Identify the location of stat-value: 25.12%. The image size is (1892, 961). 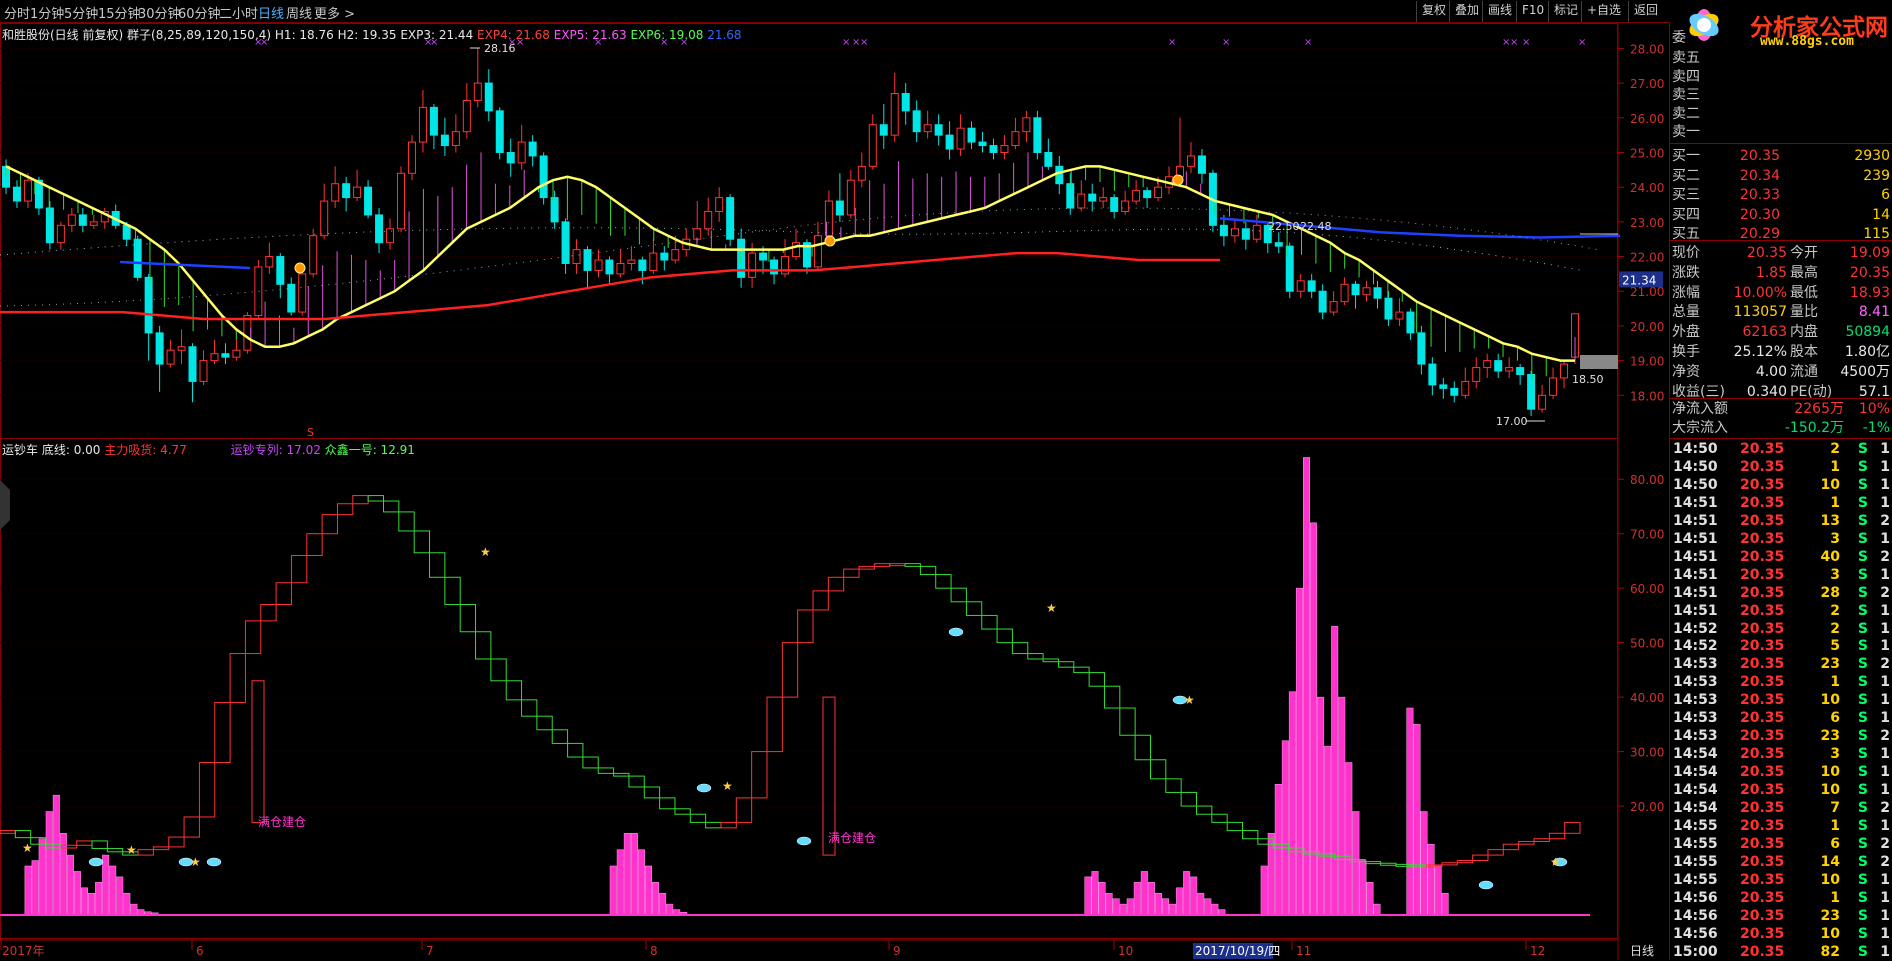
(1760, 352).